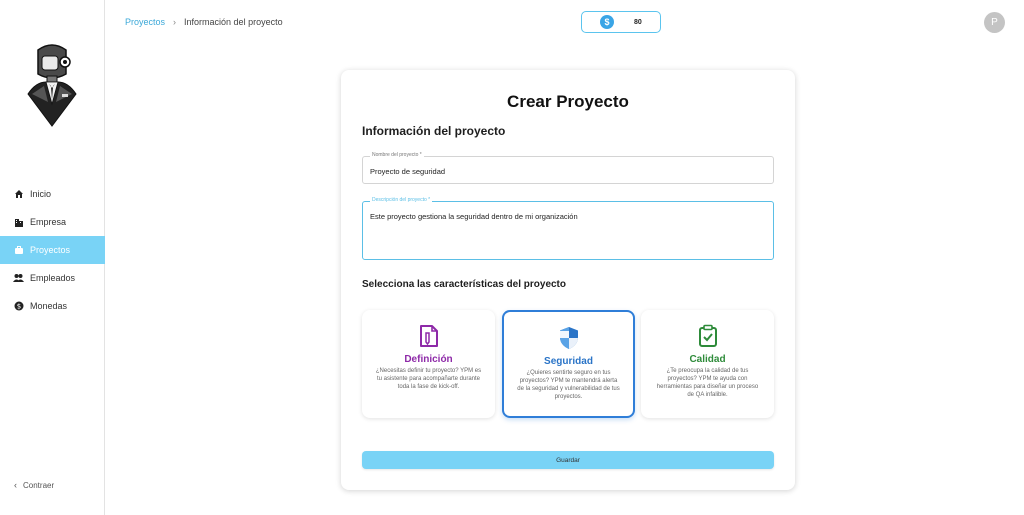 The height and width of the screenshot is (515, 1024). What do you see at coordinates (401, 200) in the screenshot?
I see `project-description-label: Descripción del proyecto *` at bounding box center [401, 200].